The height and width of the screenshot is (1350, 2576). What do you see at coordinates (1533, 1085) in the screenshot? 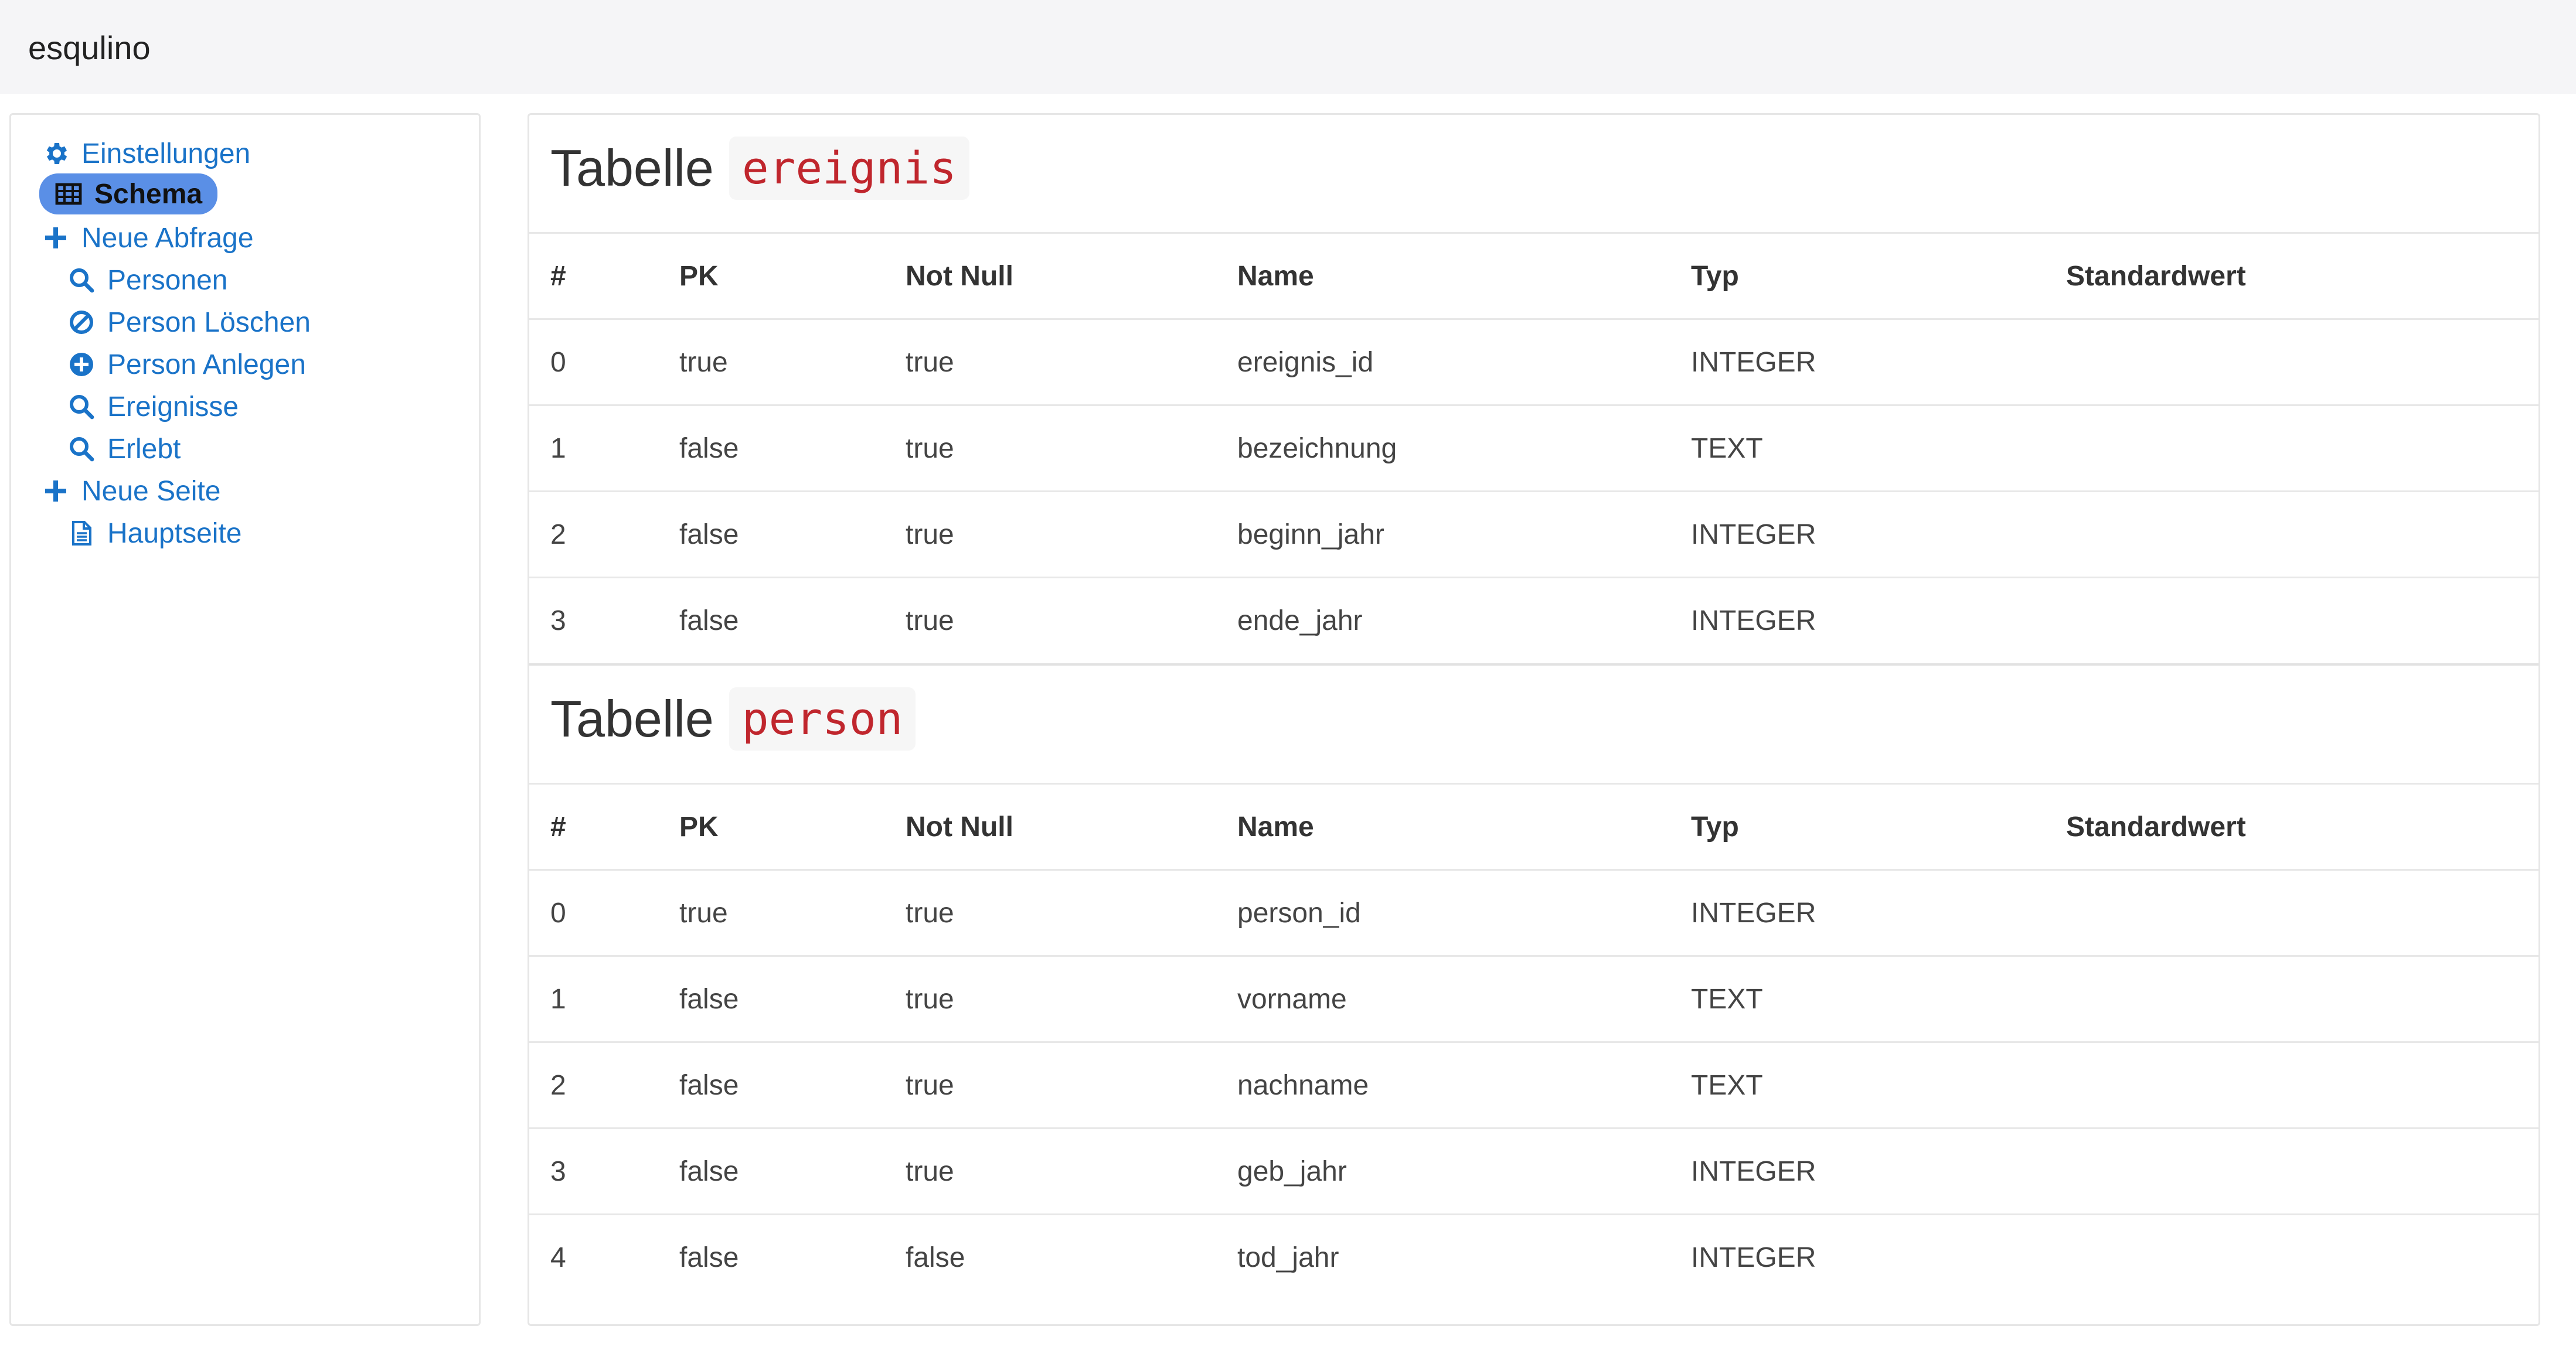
I see `table-row: 2 false true nachname TEXT` at bounding box center [1533, 1085].